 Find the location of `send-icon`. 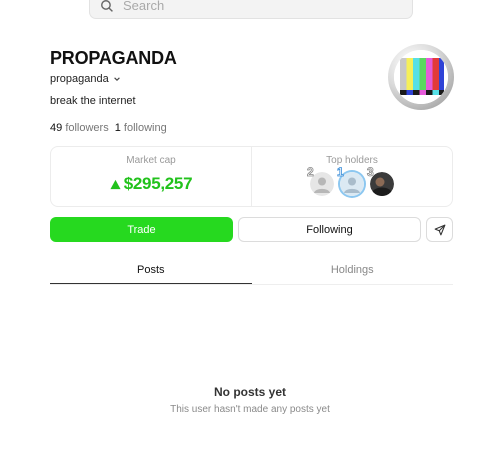

send-icon is located at coordinates (439, 229).